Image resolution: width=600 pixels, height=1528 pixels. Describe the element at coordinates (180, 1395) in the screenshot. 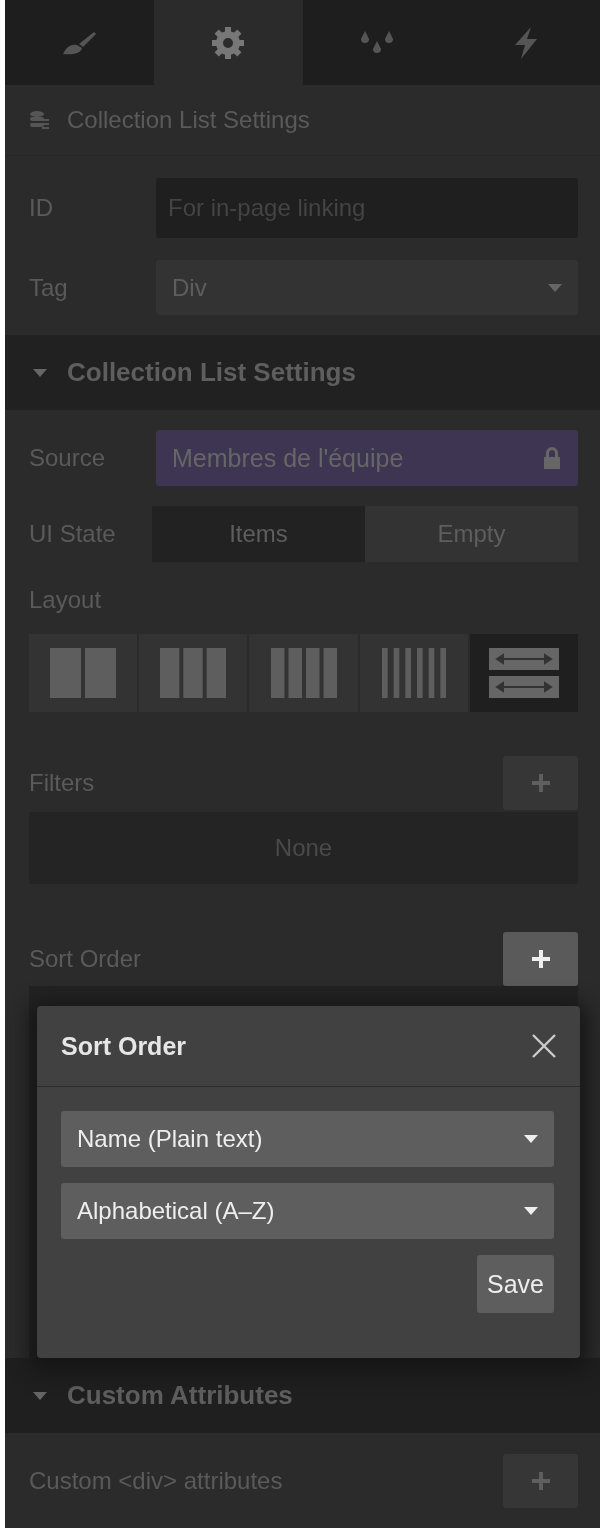

I see `section-title: Custom Attributes` at that location.